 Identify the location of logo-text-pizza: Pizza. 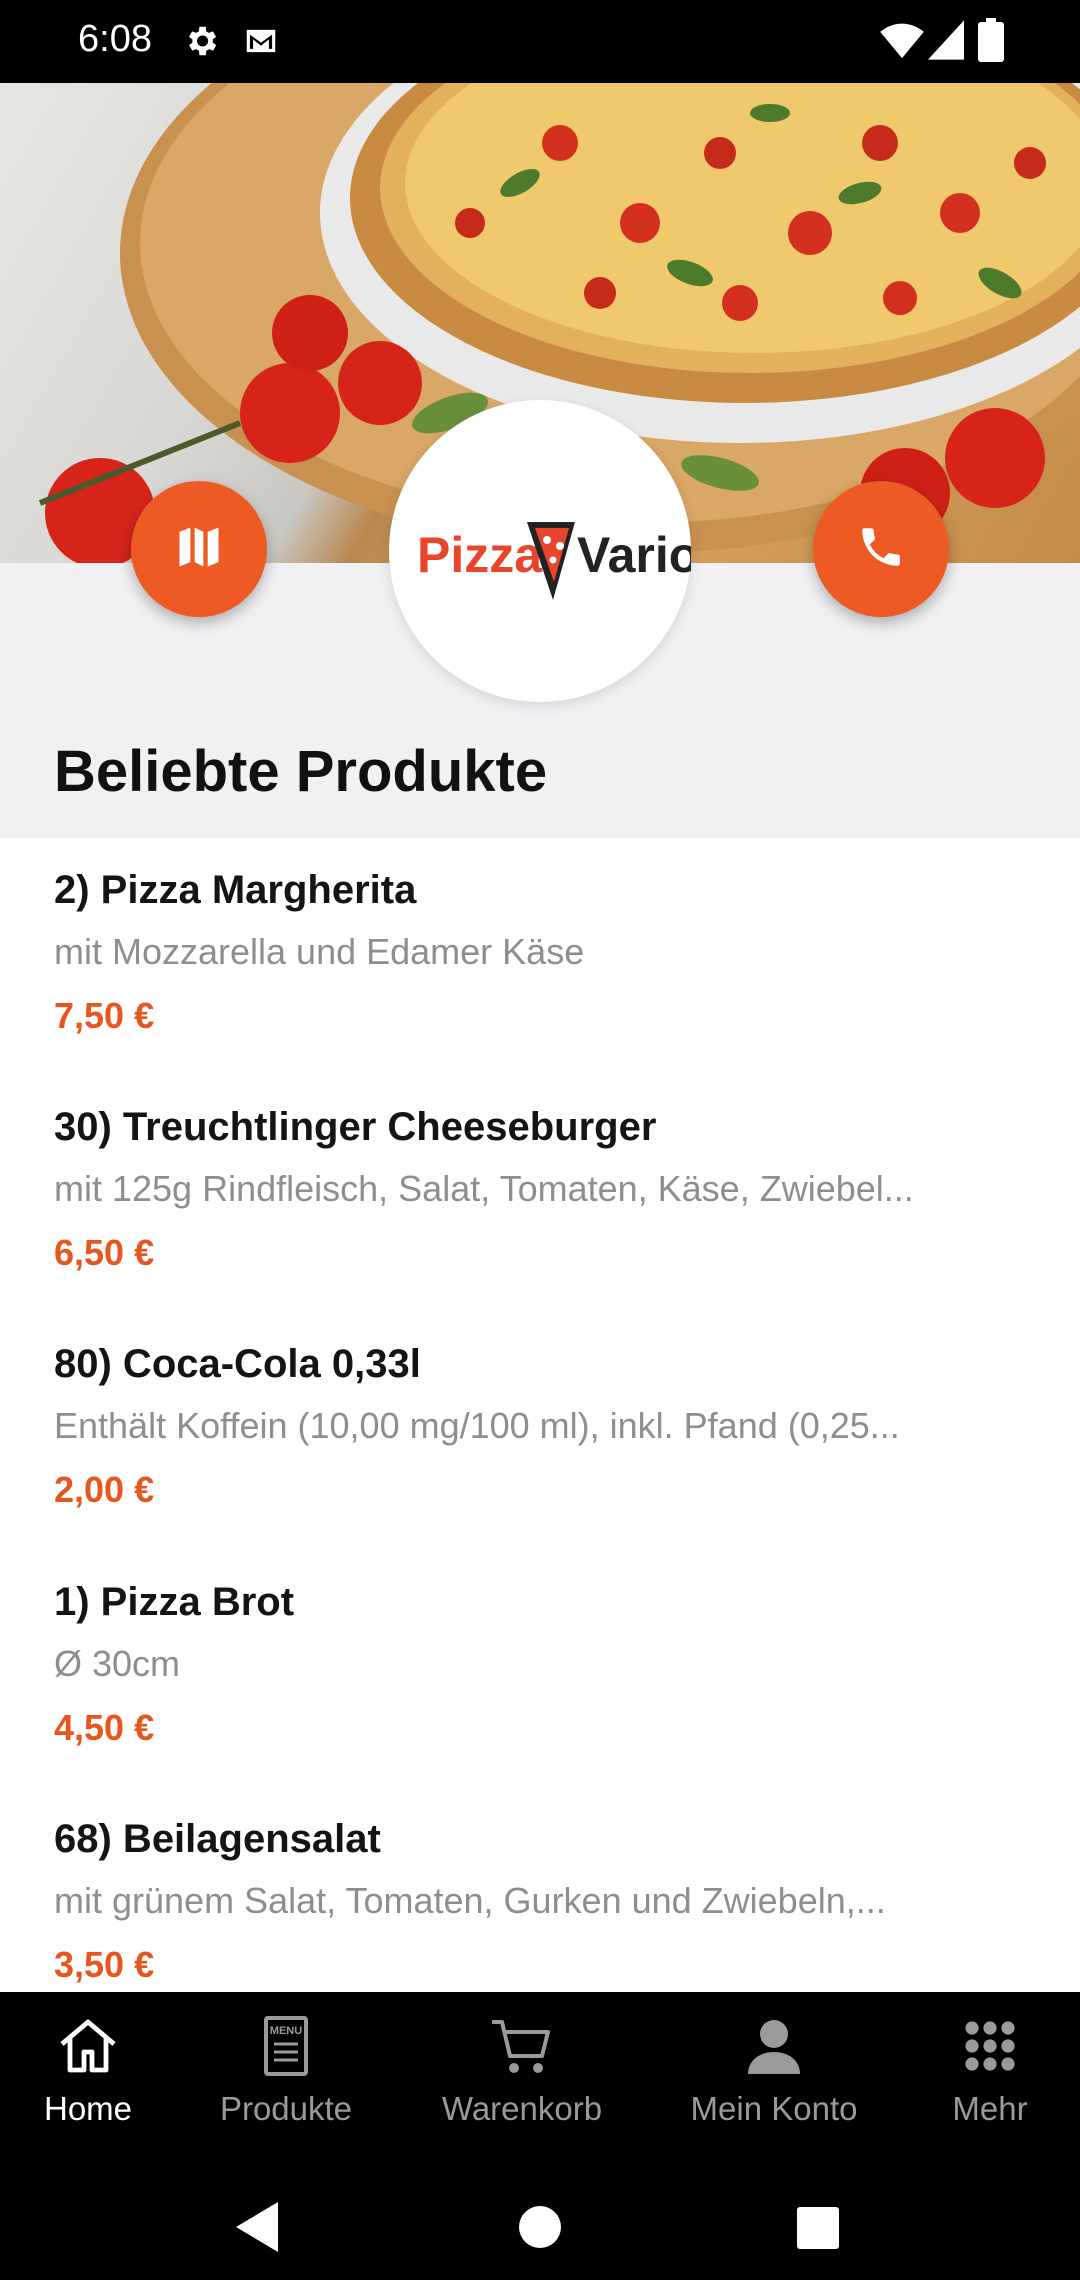
(480, 555).